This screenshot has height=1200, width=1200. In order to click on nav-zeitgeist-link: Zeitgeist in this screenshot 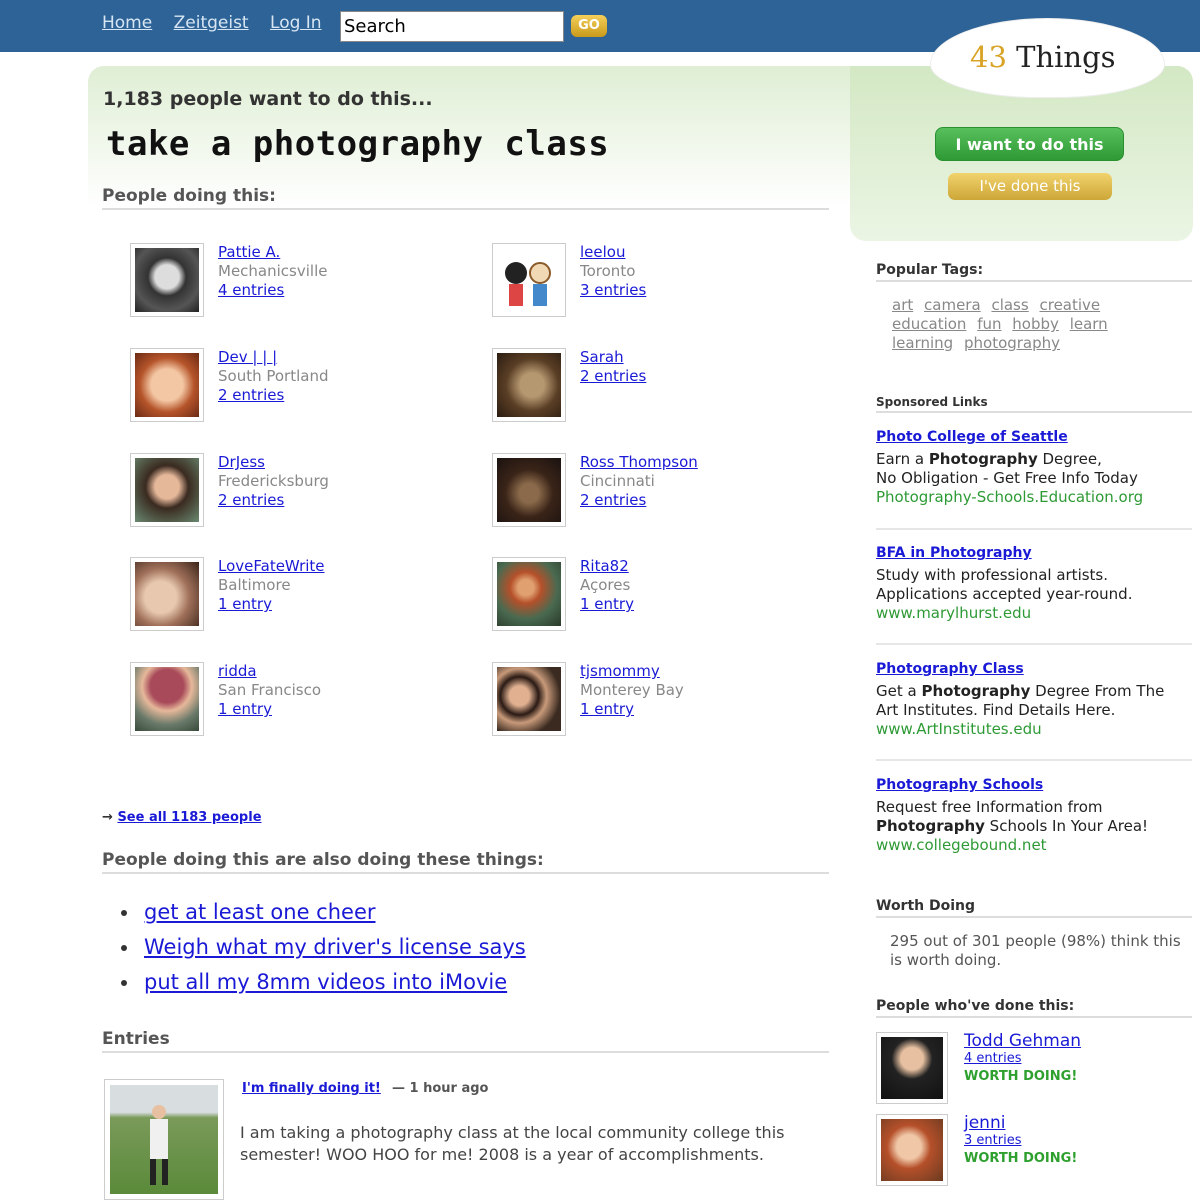, I will do `click(211, 23)`.